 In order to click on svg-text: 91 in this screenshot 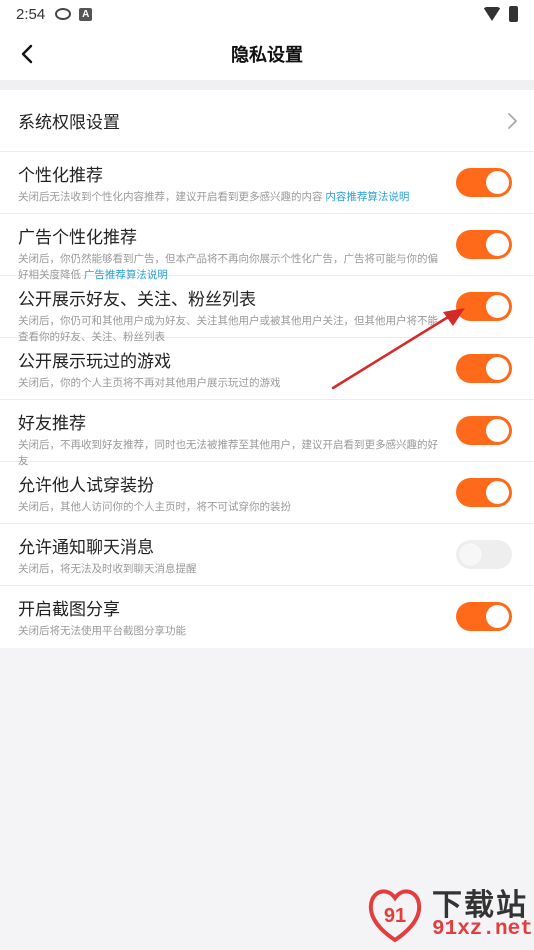, I will do `click(395, 916)`.